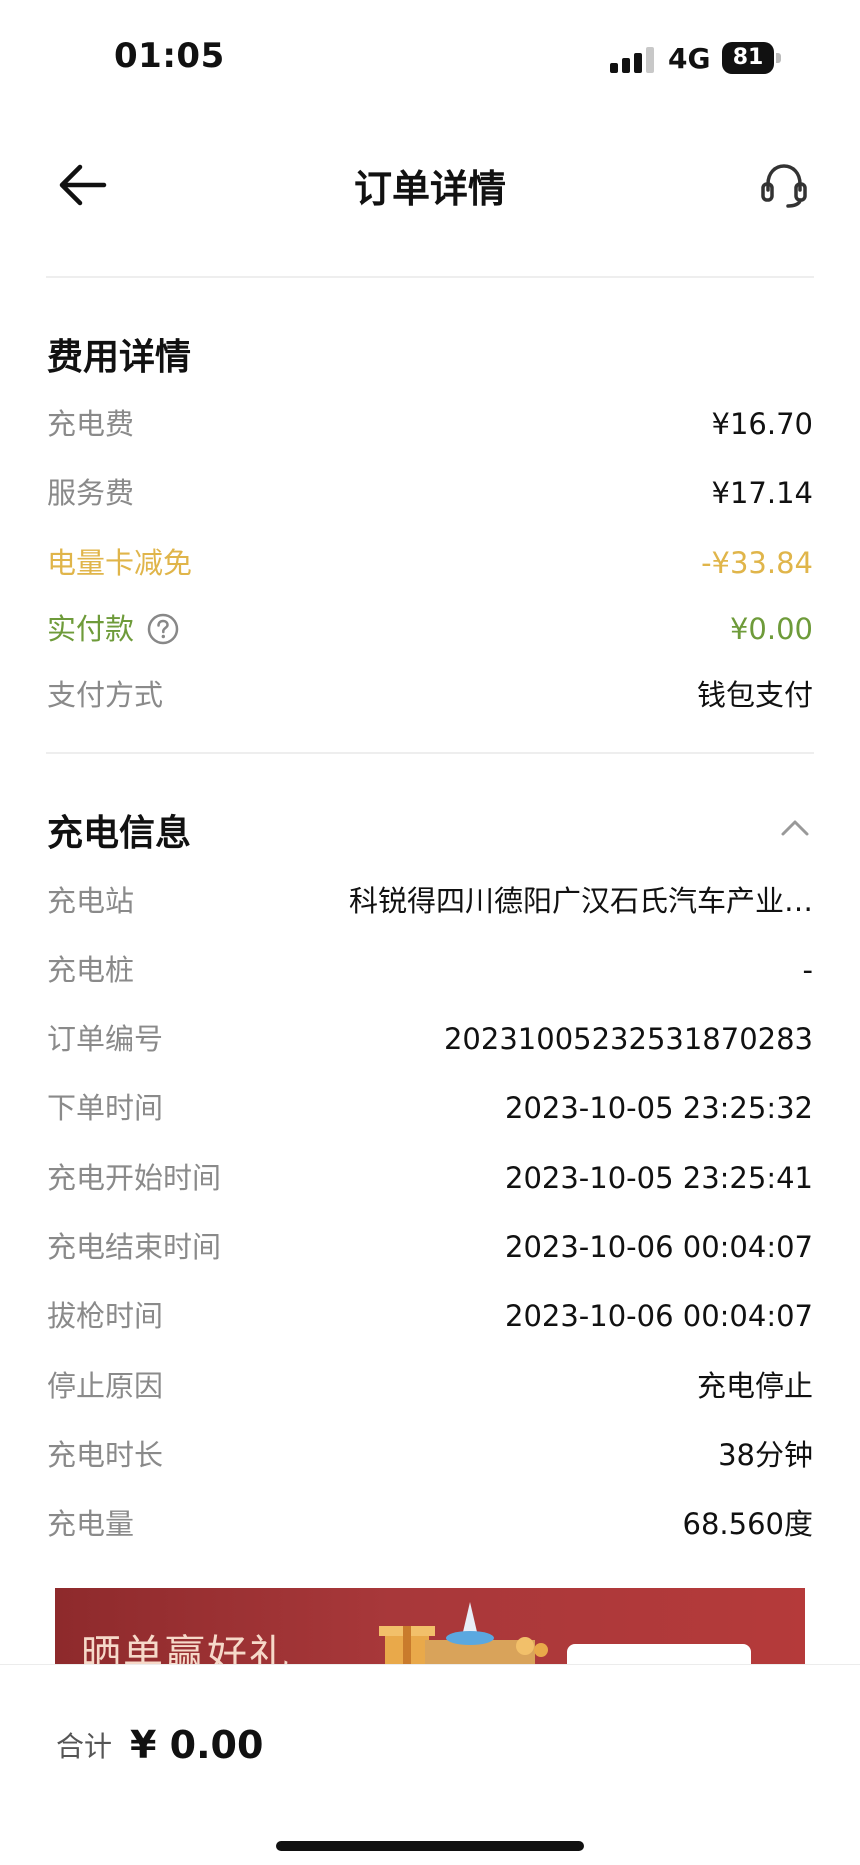 This screenshot has width=860, height=1865. I want to click on total-amount: ¥ 0.00, so click(197, 1745).